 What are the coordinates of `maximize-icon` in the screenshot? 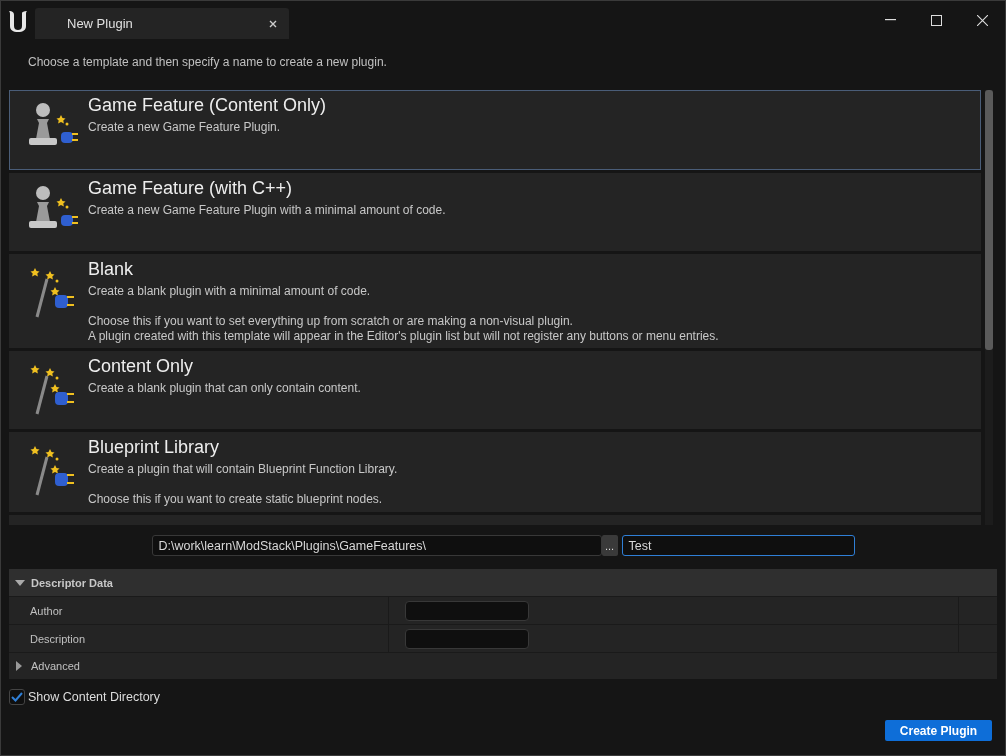 It's located at (936, 20).